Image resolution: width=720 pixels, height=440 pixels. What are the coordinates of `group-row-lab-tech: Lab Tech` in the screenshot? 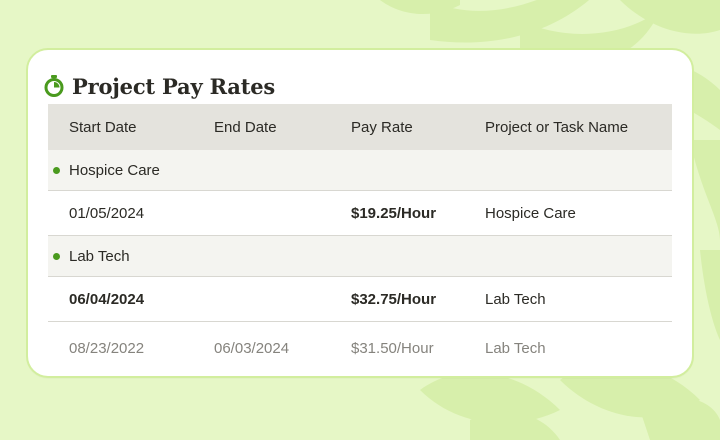 It's located at (360, 256).